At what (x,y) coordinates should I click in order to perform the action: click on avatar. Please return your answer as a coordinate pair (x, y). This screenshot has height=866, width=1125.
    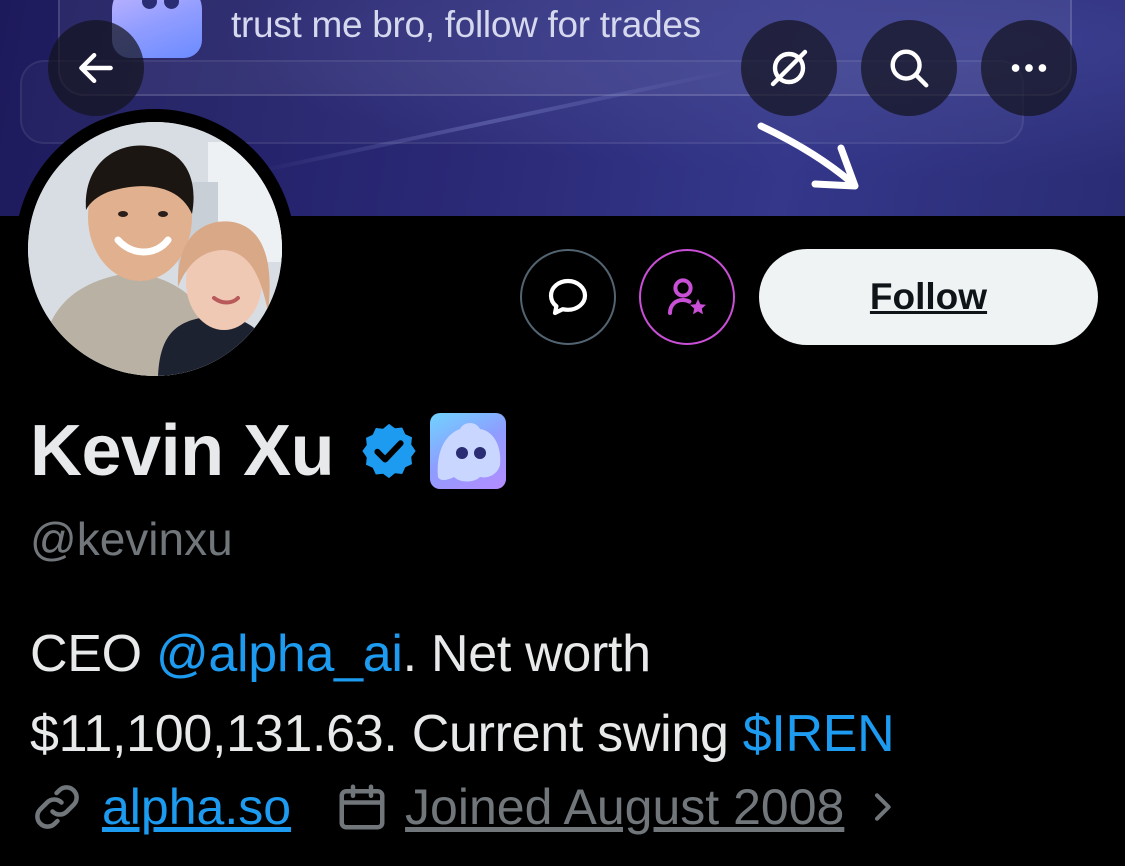
    Looking at the image, I should click on (155, 249).